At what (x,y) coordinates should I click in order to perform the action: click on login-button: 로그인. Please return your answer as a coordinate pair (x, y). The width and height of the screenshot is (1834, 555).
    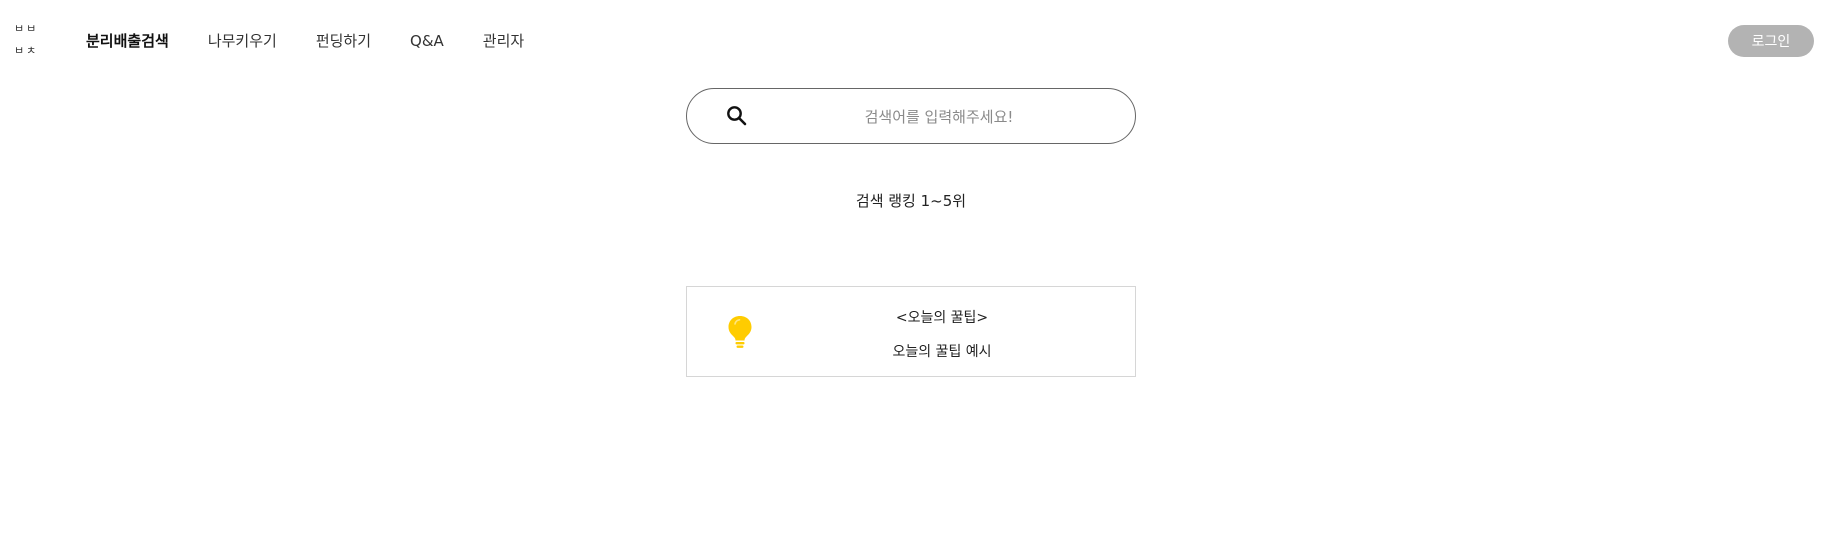
    Looking at the image, I should click on (1771, 41).